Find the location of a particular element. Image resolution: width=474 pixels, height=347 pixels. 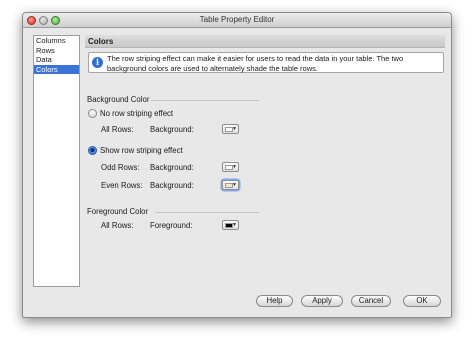

background-color-section-title: Background Color is located at coordinates (118, 99).